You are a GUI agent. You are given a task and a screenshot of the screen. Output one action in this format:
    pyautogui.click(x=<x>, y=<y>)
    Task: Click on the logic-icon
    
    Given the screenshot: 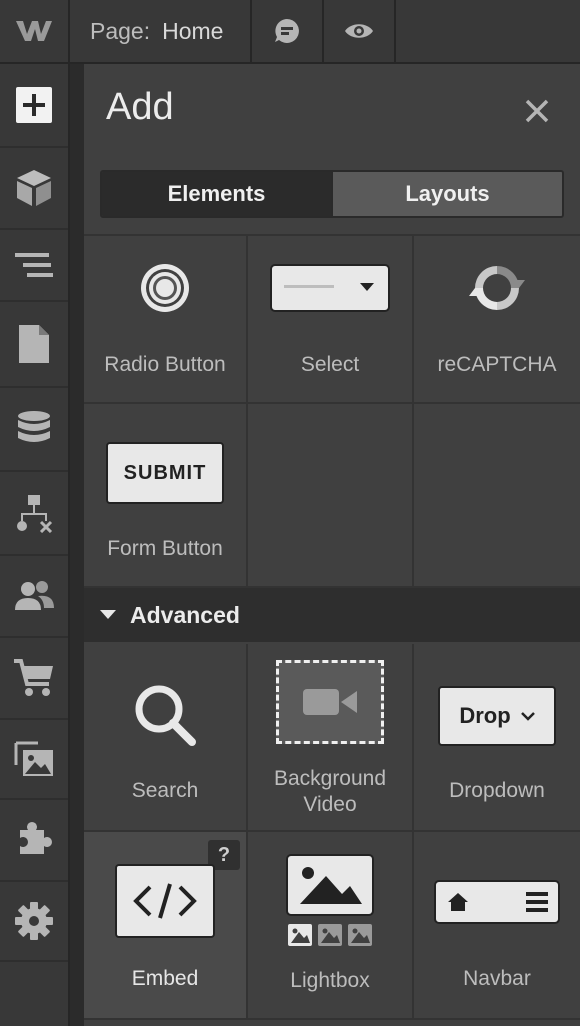 What is the action you would take?
    pyautogui.click(x=35, y=514)
    